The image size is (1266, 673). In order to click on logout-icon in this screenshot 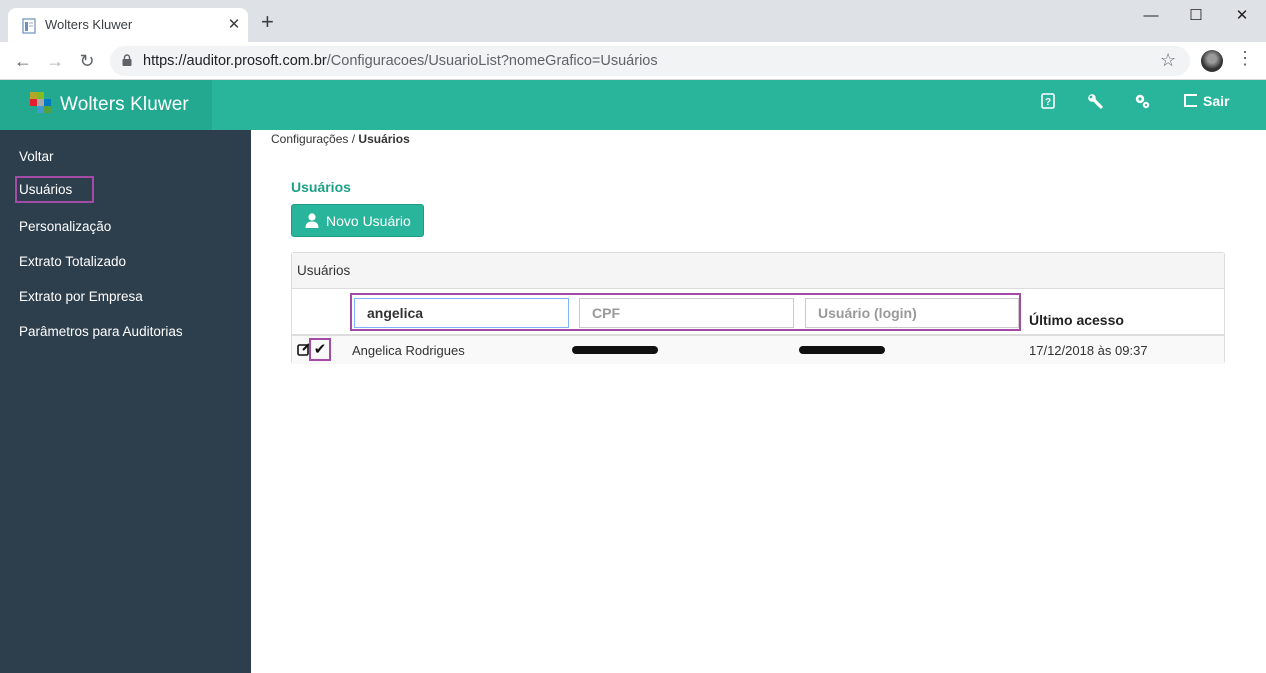, I will do `click(1190, 100)`.